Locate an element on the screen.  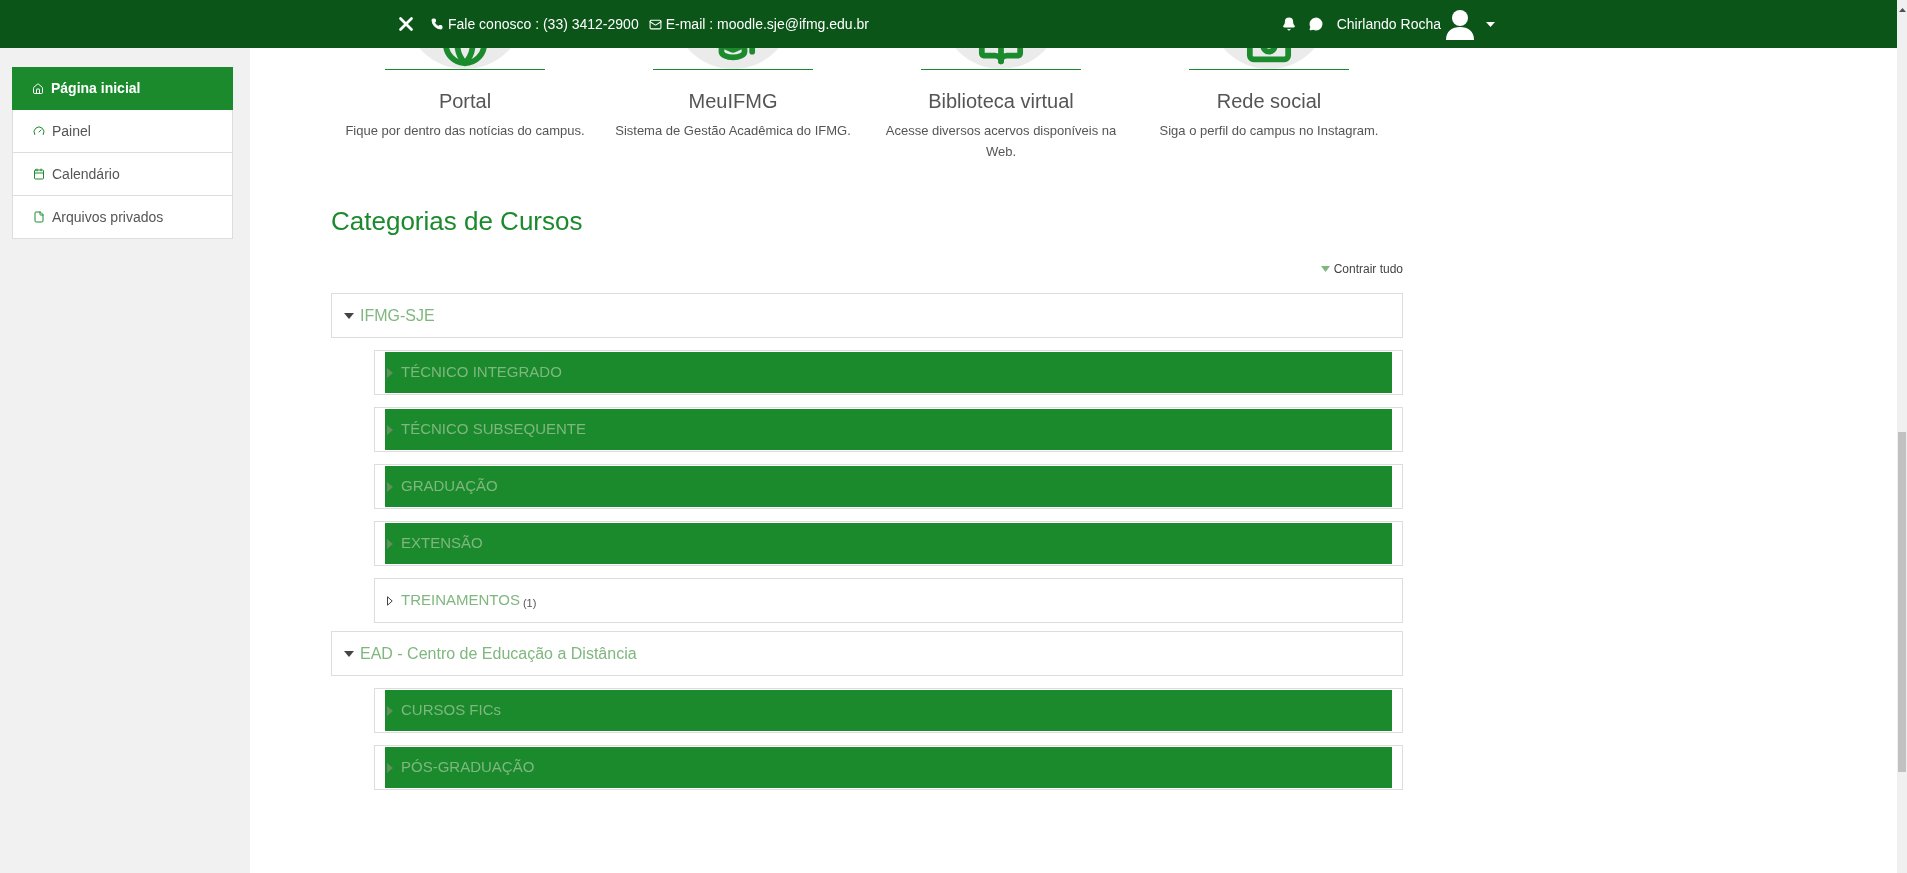
scrollbar is located at coordinates (1902, 436).